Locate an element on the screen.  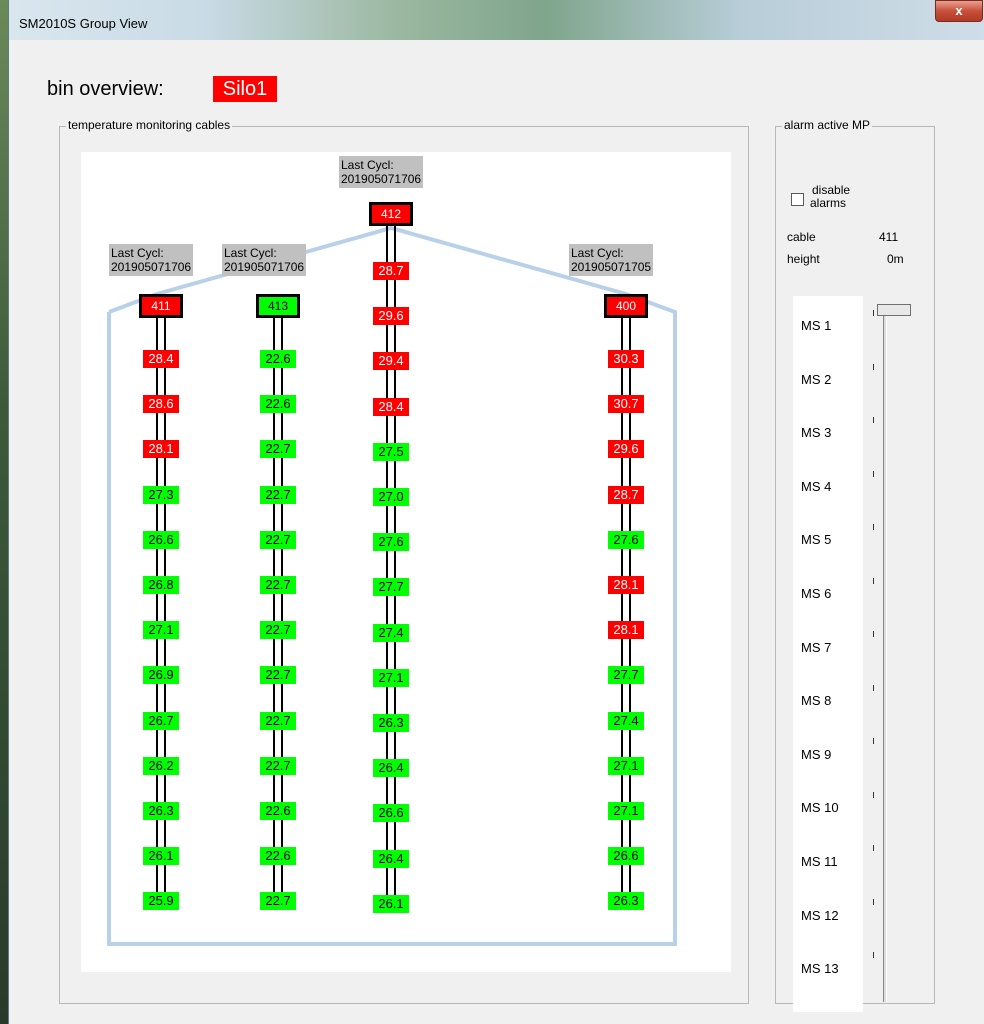
ms-list-item: MS 2 is located at coordinates (816, 379).